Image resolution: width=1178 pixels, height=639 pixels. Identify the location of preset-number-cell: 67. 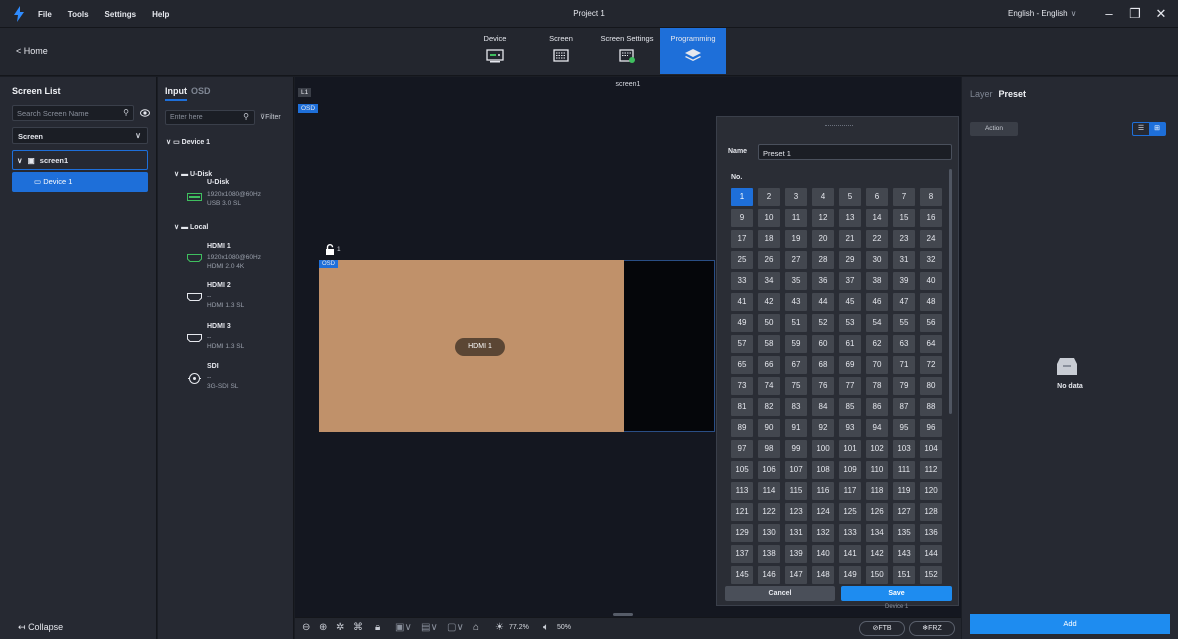
(796, 365).